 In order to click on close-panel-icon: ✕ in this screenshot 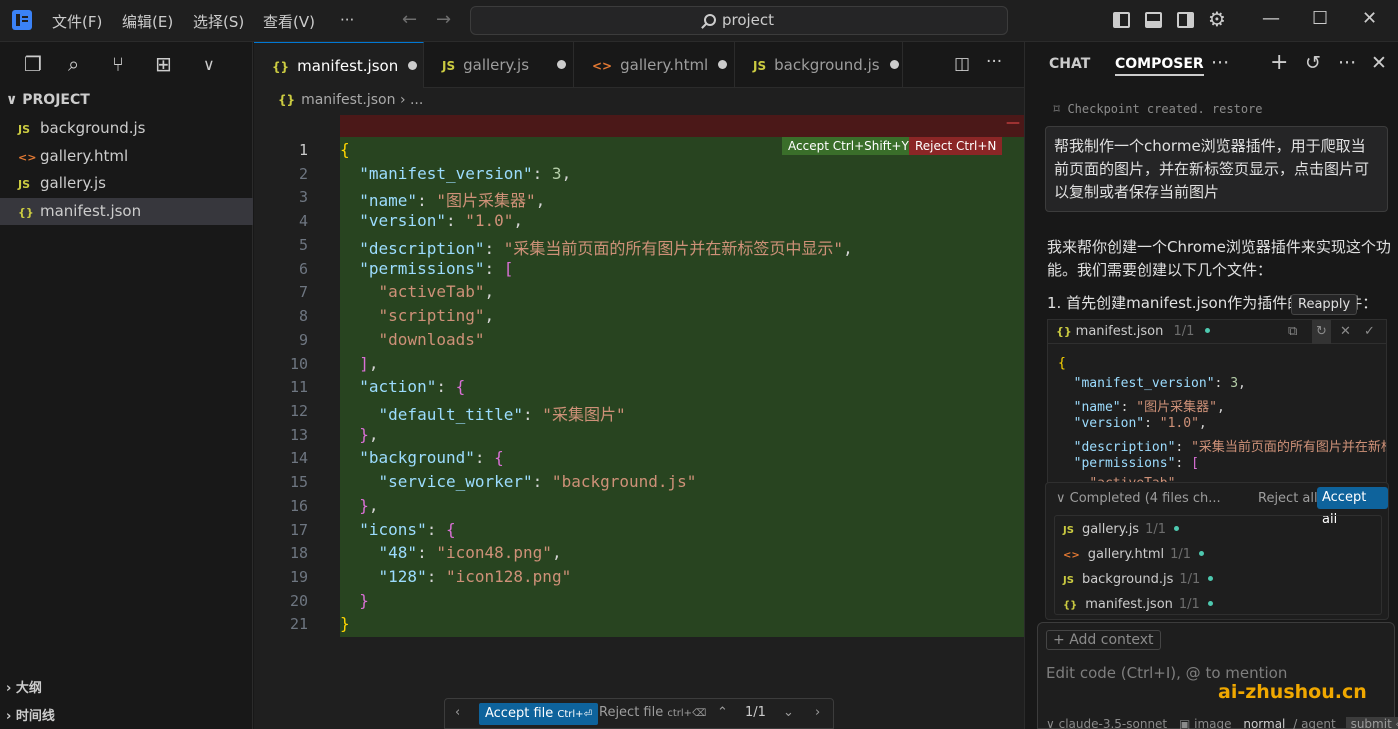, I will do `click(1379, 63)`.